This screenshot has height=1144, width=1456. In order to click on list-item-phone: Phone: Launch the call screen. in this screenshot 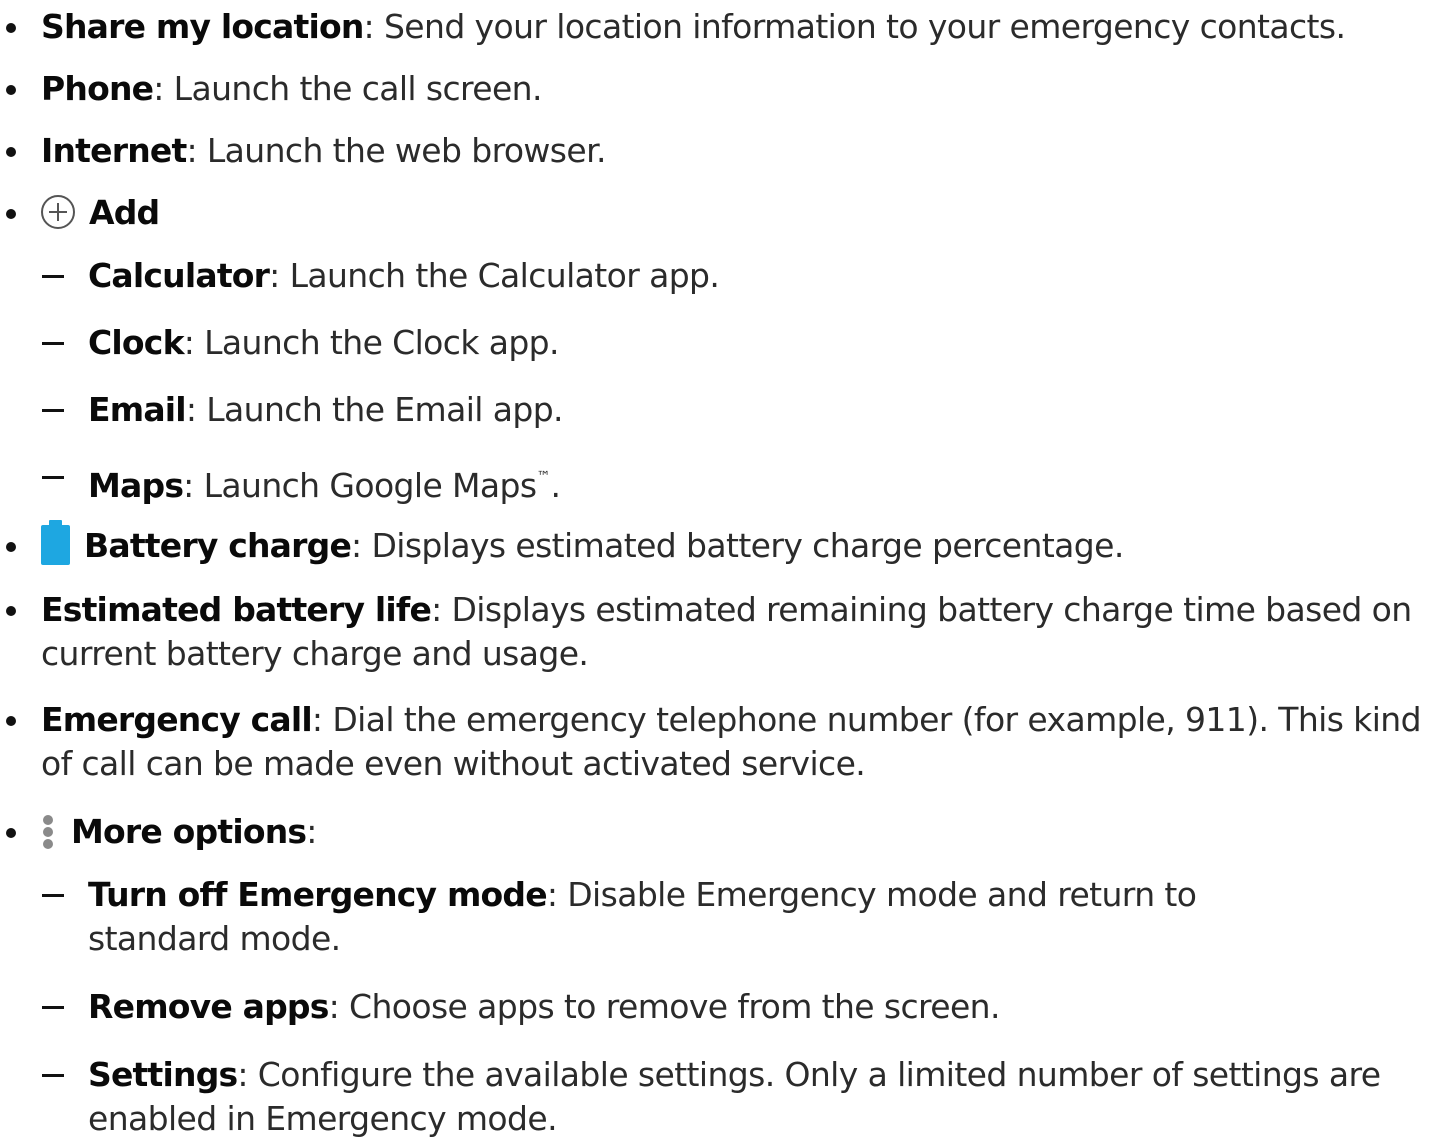, I will do `click(271, 89)`.